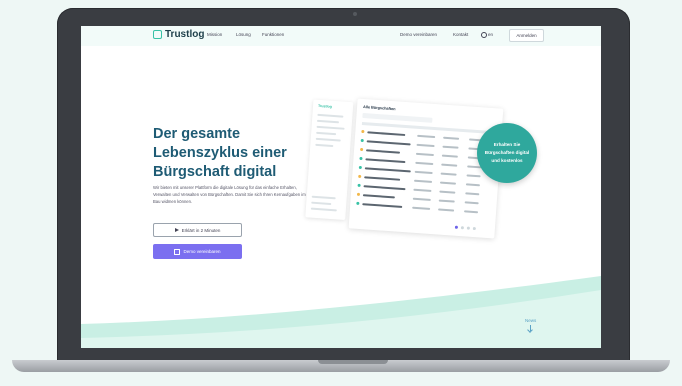 The height and width of the screenshot is (386, 682). Describe the element at coordinates (418, 34) in the screenshot. I see `nav-link-demo: Demo vereinbaren` at that location.